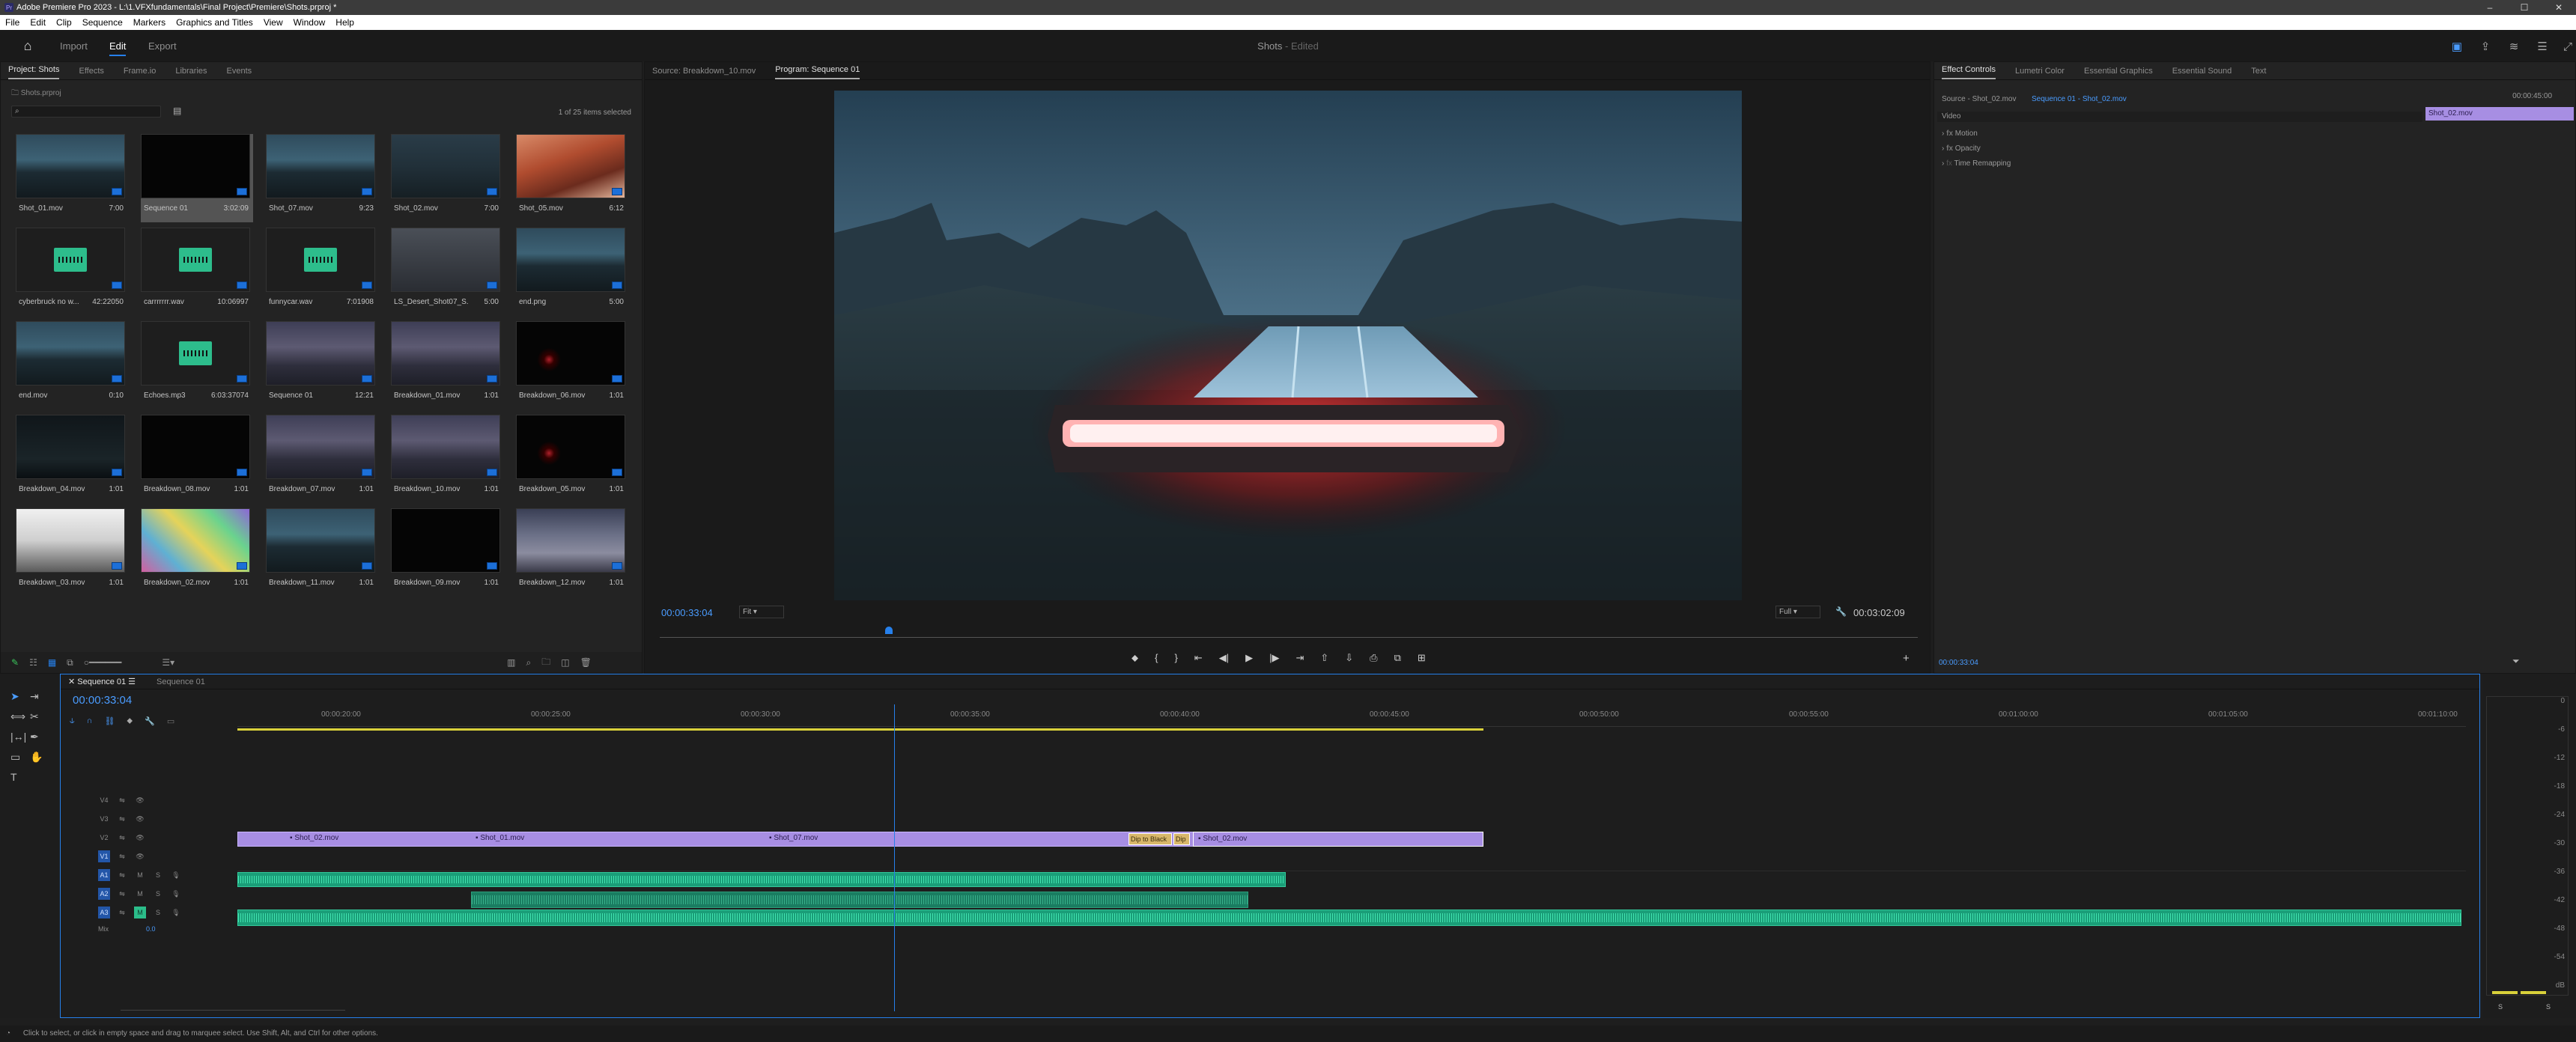  What do you see at coordinates (2568, 46) in the screenshot?
I see `fullscreen-icon: ⤢` at bounding box center [2568, 46].